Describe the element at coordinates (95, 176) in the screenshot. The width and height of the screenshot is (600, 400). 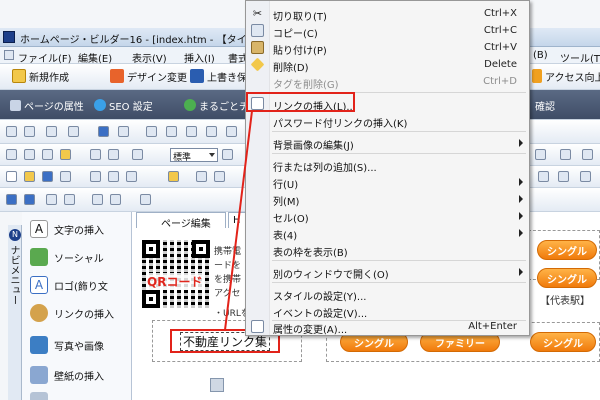
I see `cut-small-icon` at that location.